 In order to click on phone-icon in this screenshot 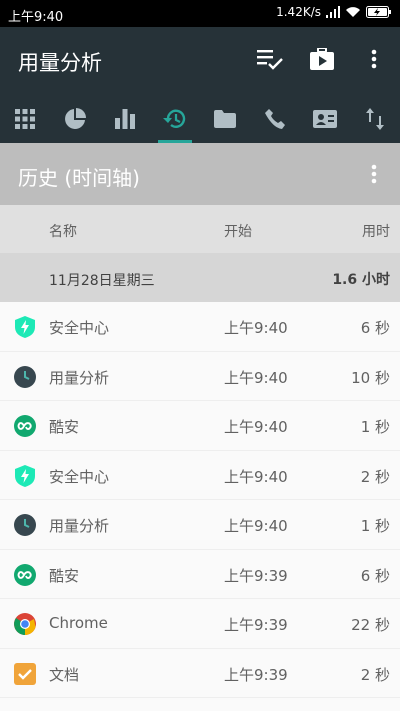, I will do `click(275, 119)`.